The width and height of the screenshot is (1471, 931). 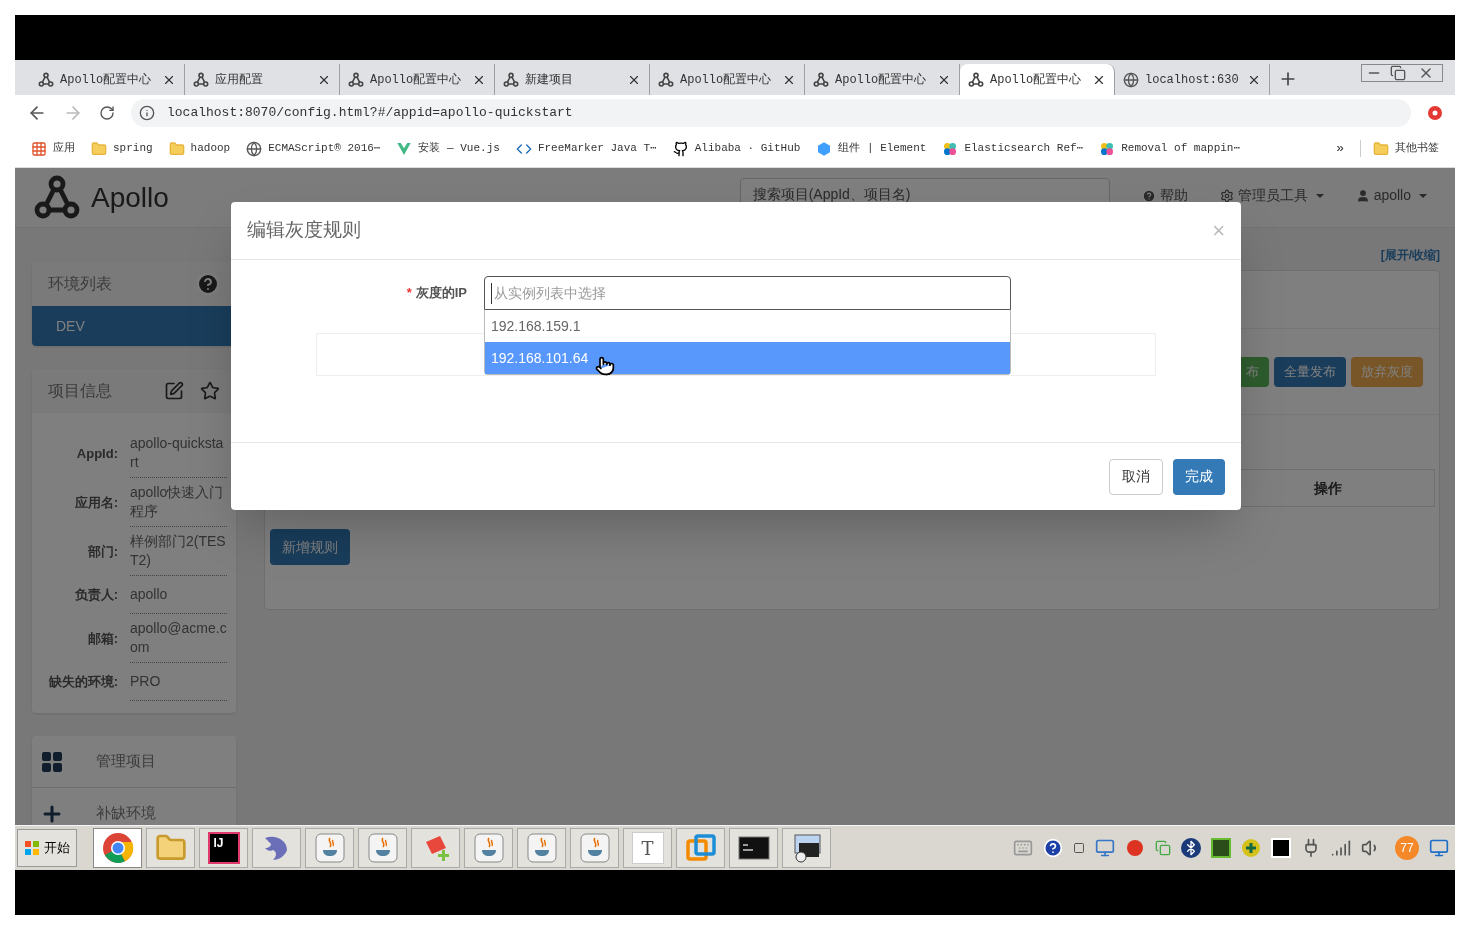 I want to click on admin-tools-menu: 管理员工具, so click(x=1271, y=195).